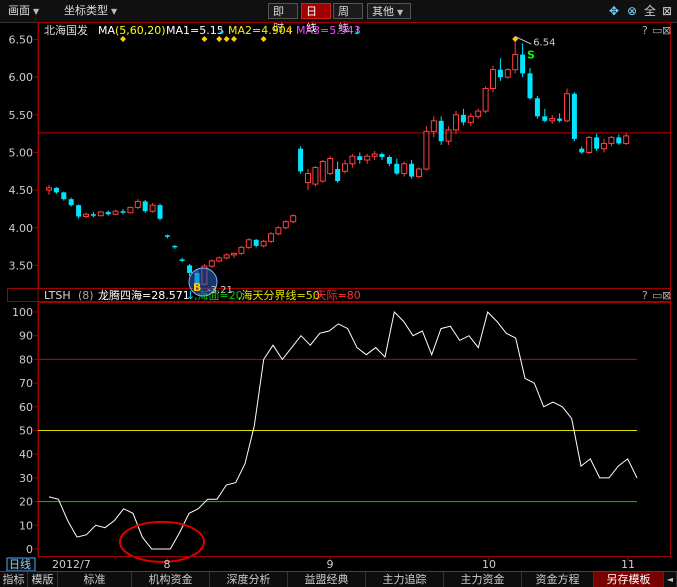 The height and width of the screenshot is (587, 677). I want to click on tab-main-funds: 主力资金, so click(483, 579).